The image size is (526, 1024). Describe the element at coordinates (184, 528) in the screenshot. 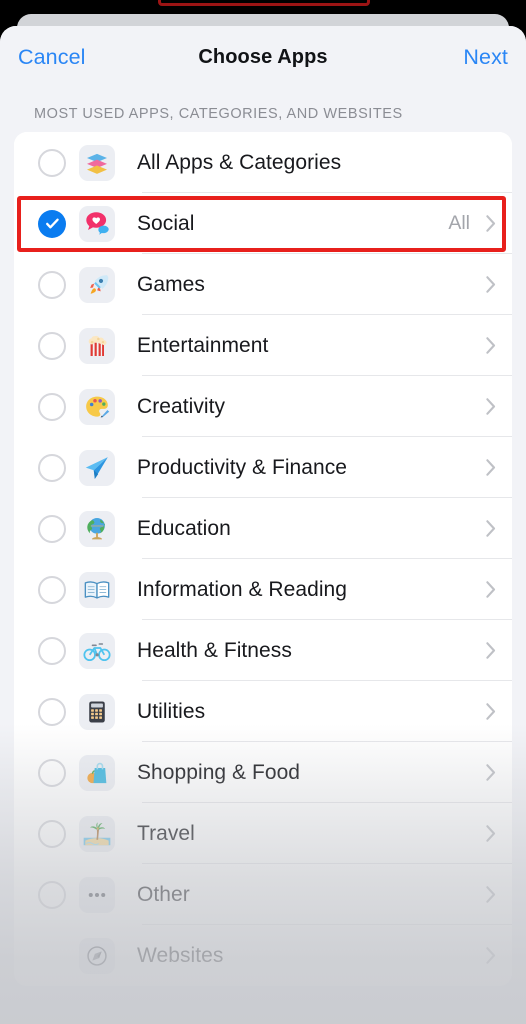

I see `list-item-label: Education` at that location.